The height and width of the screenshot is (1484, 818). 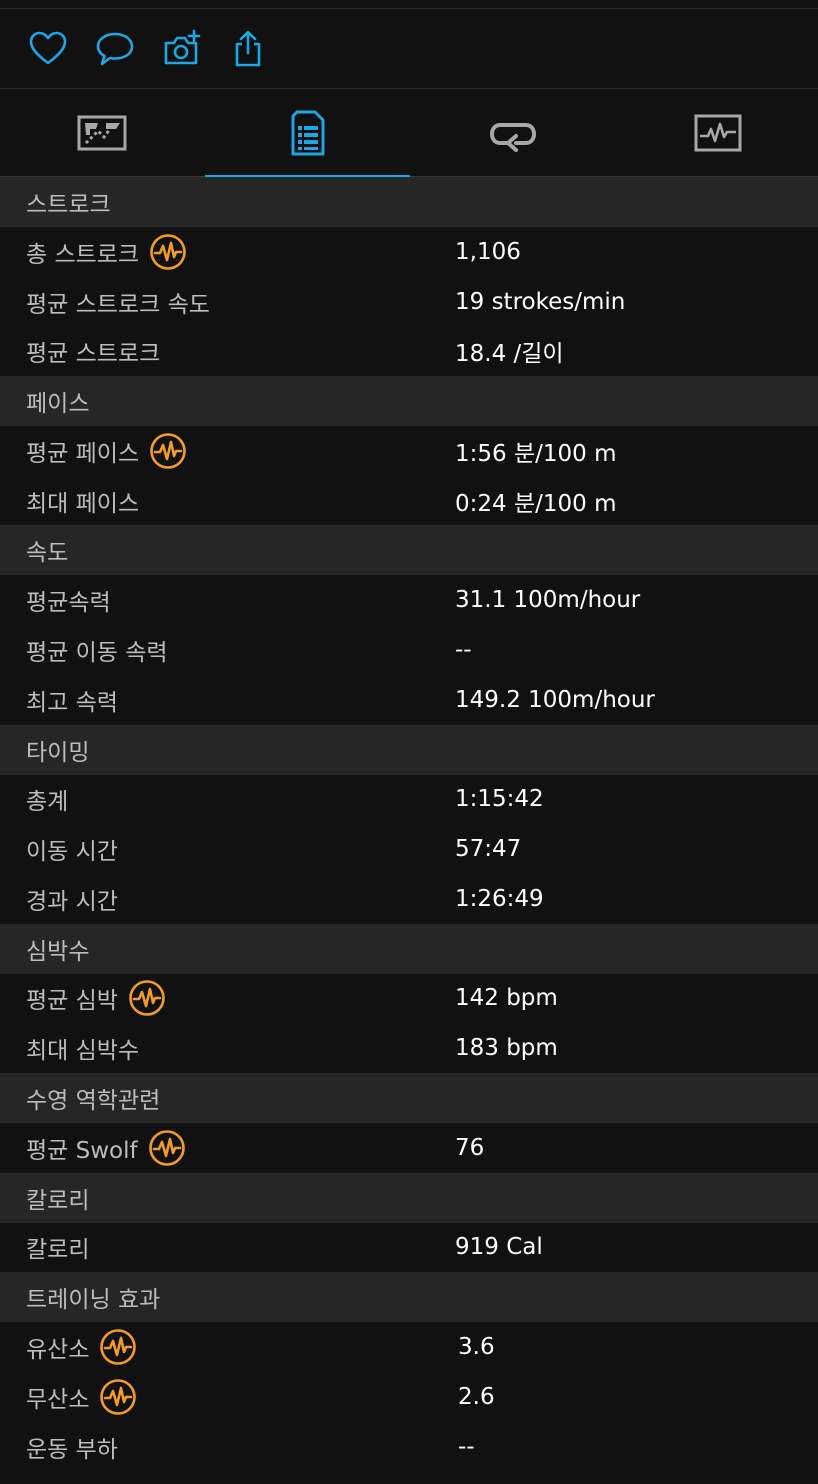 I want to click on stat-row: 무산소 2.6, so click(x=409, y=1397).